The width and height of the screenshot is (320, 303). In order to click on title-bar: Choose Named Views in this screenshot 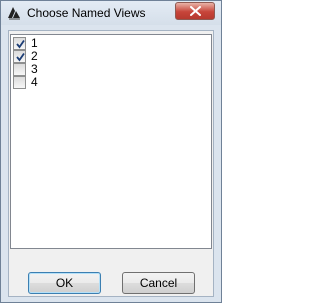, I will do `click(111, 13)`.